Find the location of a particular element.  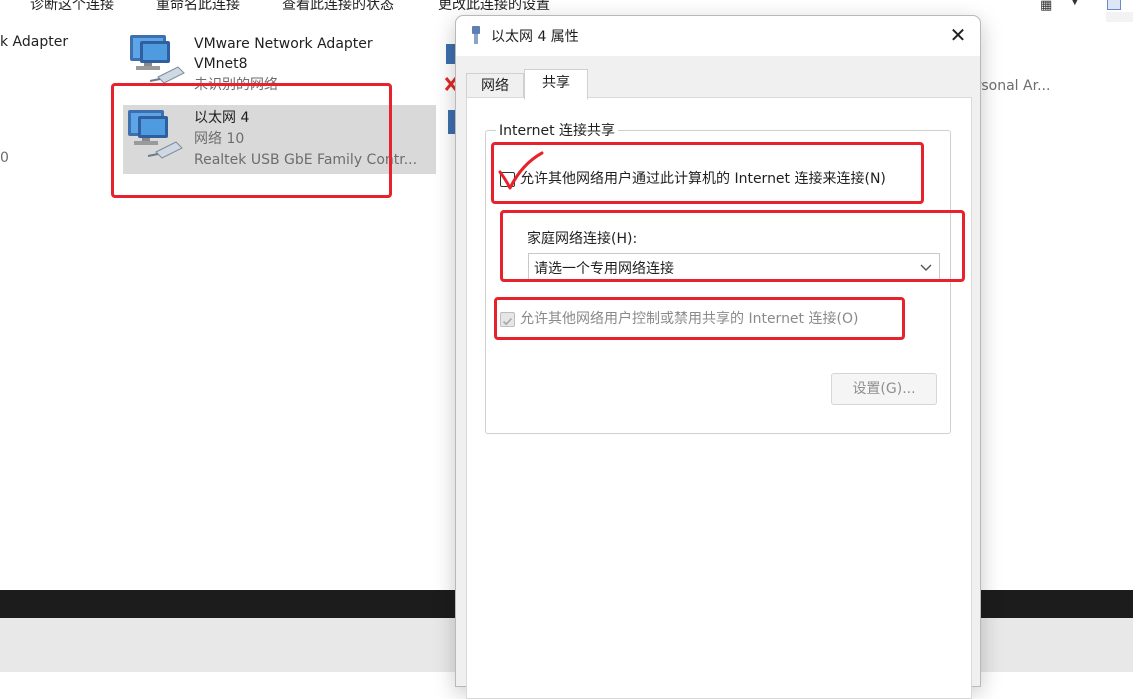

dialog-titlebar: 以太网 4 属性 ✕ is located at coordinates (718, 36).